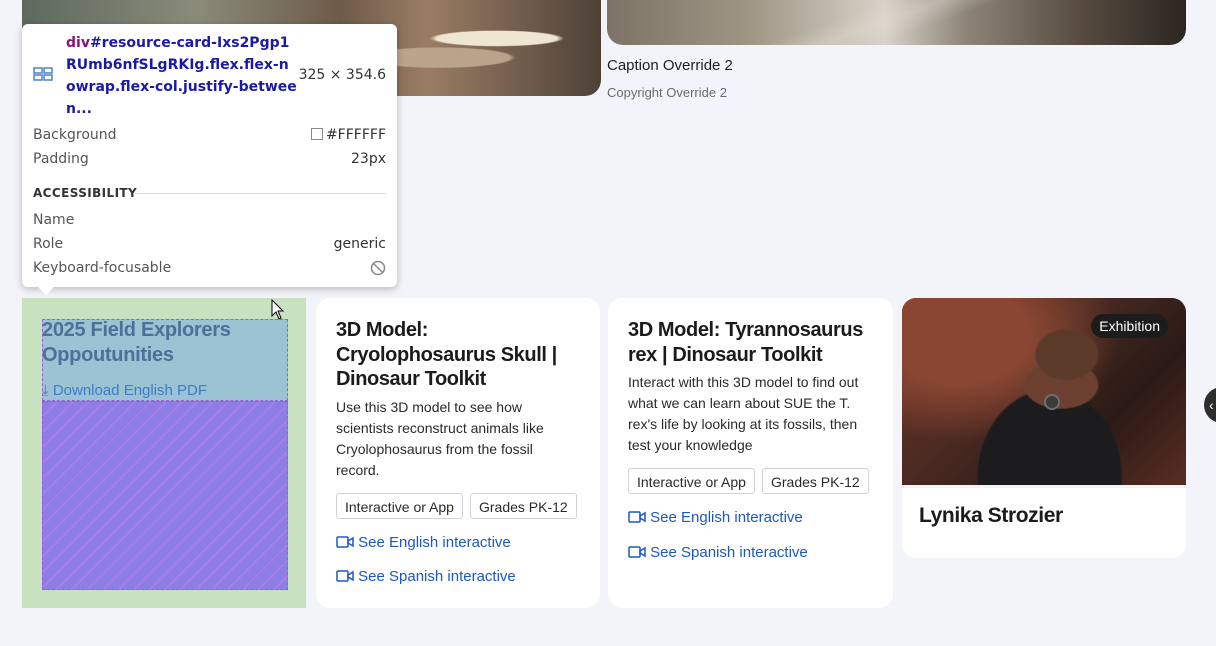  I want to click on section-divider, so click(259, 193).